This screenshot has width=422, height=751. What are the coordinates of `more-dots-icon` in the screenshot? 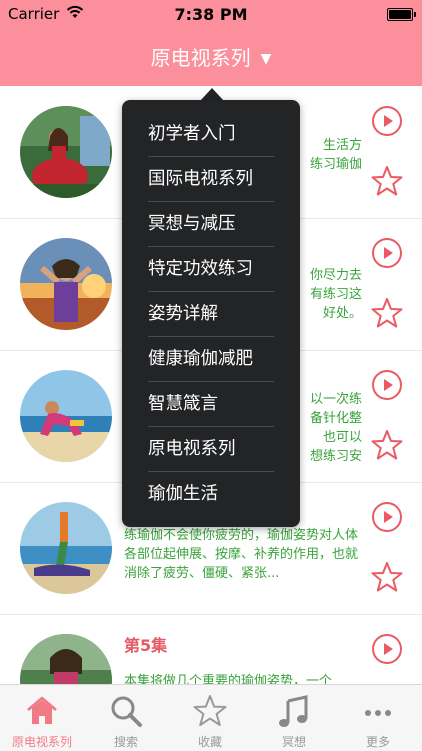 It's located at (378, 713).